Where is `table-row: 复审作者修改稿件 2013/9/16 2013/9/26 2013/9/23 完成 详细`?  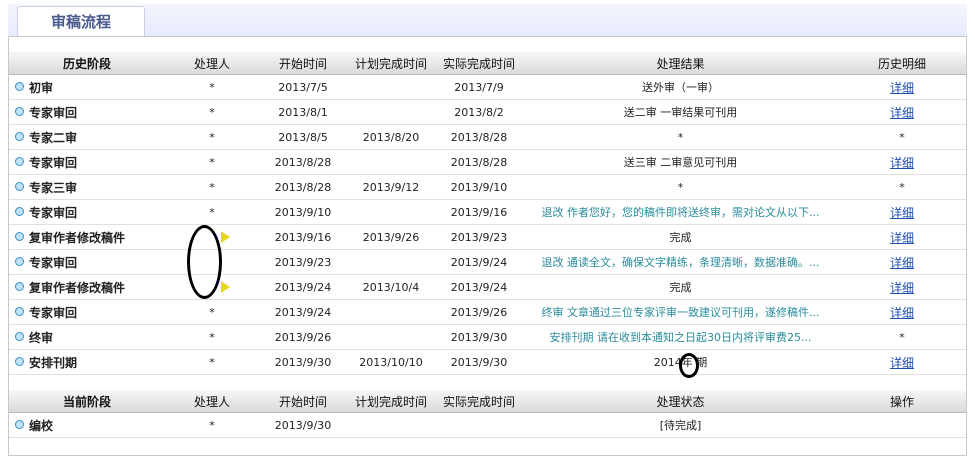 table-row: 复审作者修改稿件 2013/9/16 2013/9/26 2013/9/23 完成 详细 is located at coordinates (487, 237).